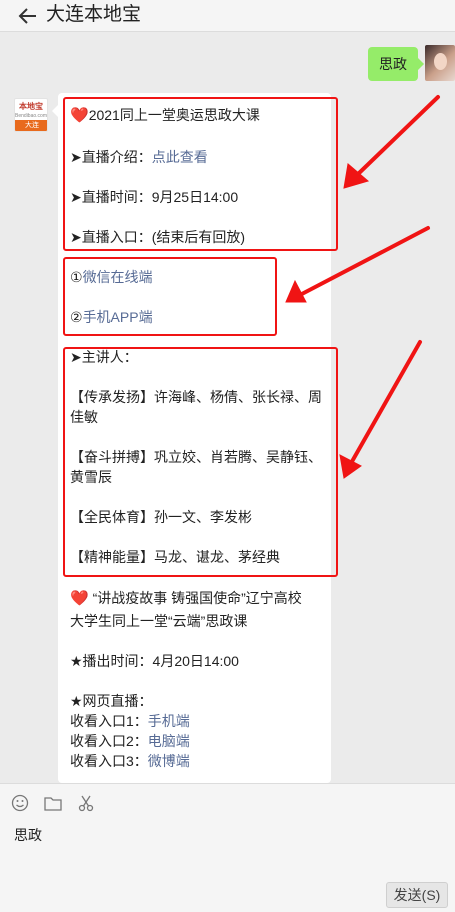 This screenshot has height=912, width=455. Describe the element at coordinates (86, 803) in the screenshot. I see `scissors-icon` at that location.